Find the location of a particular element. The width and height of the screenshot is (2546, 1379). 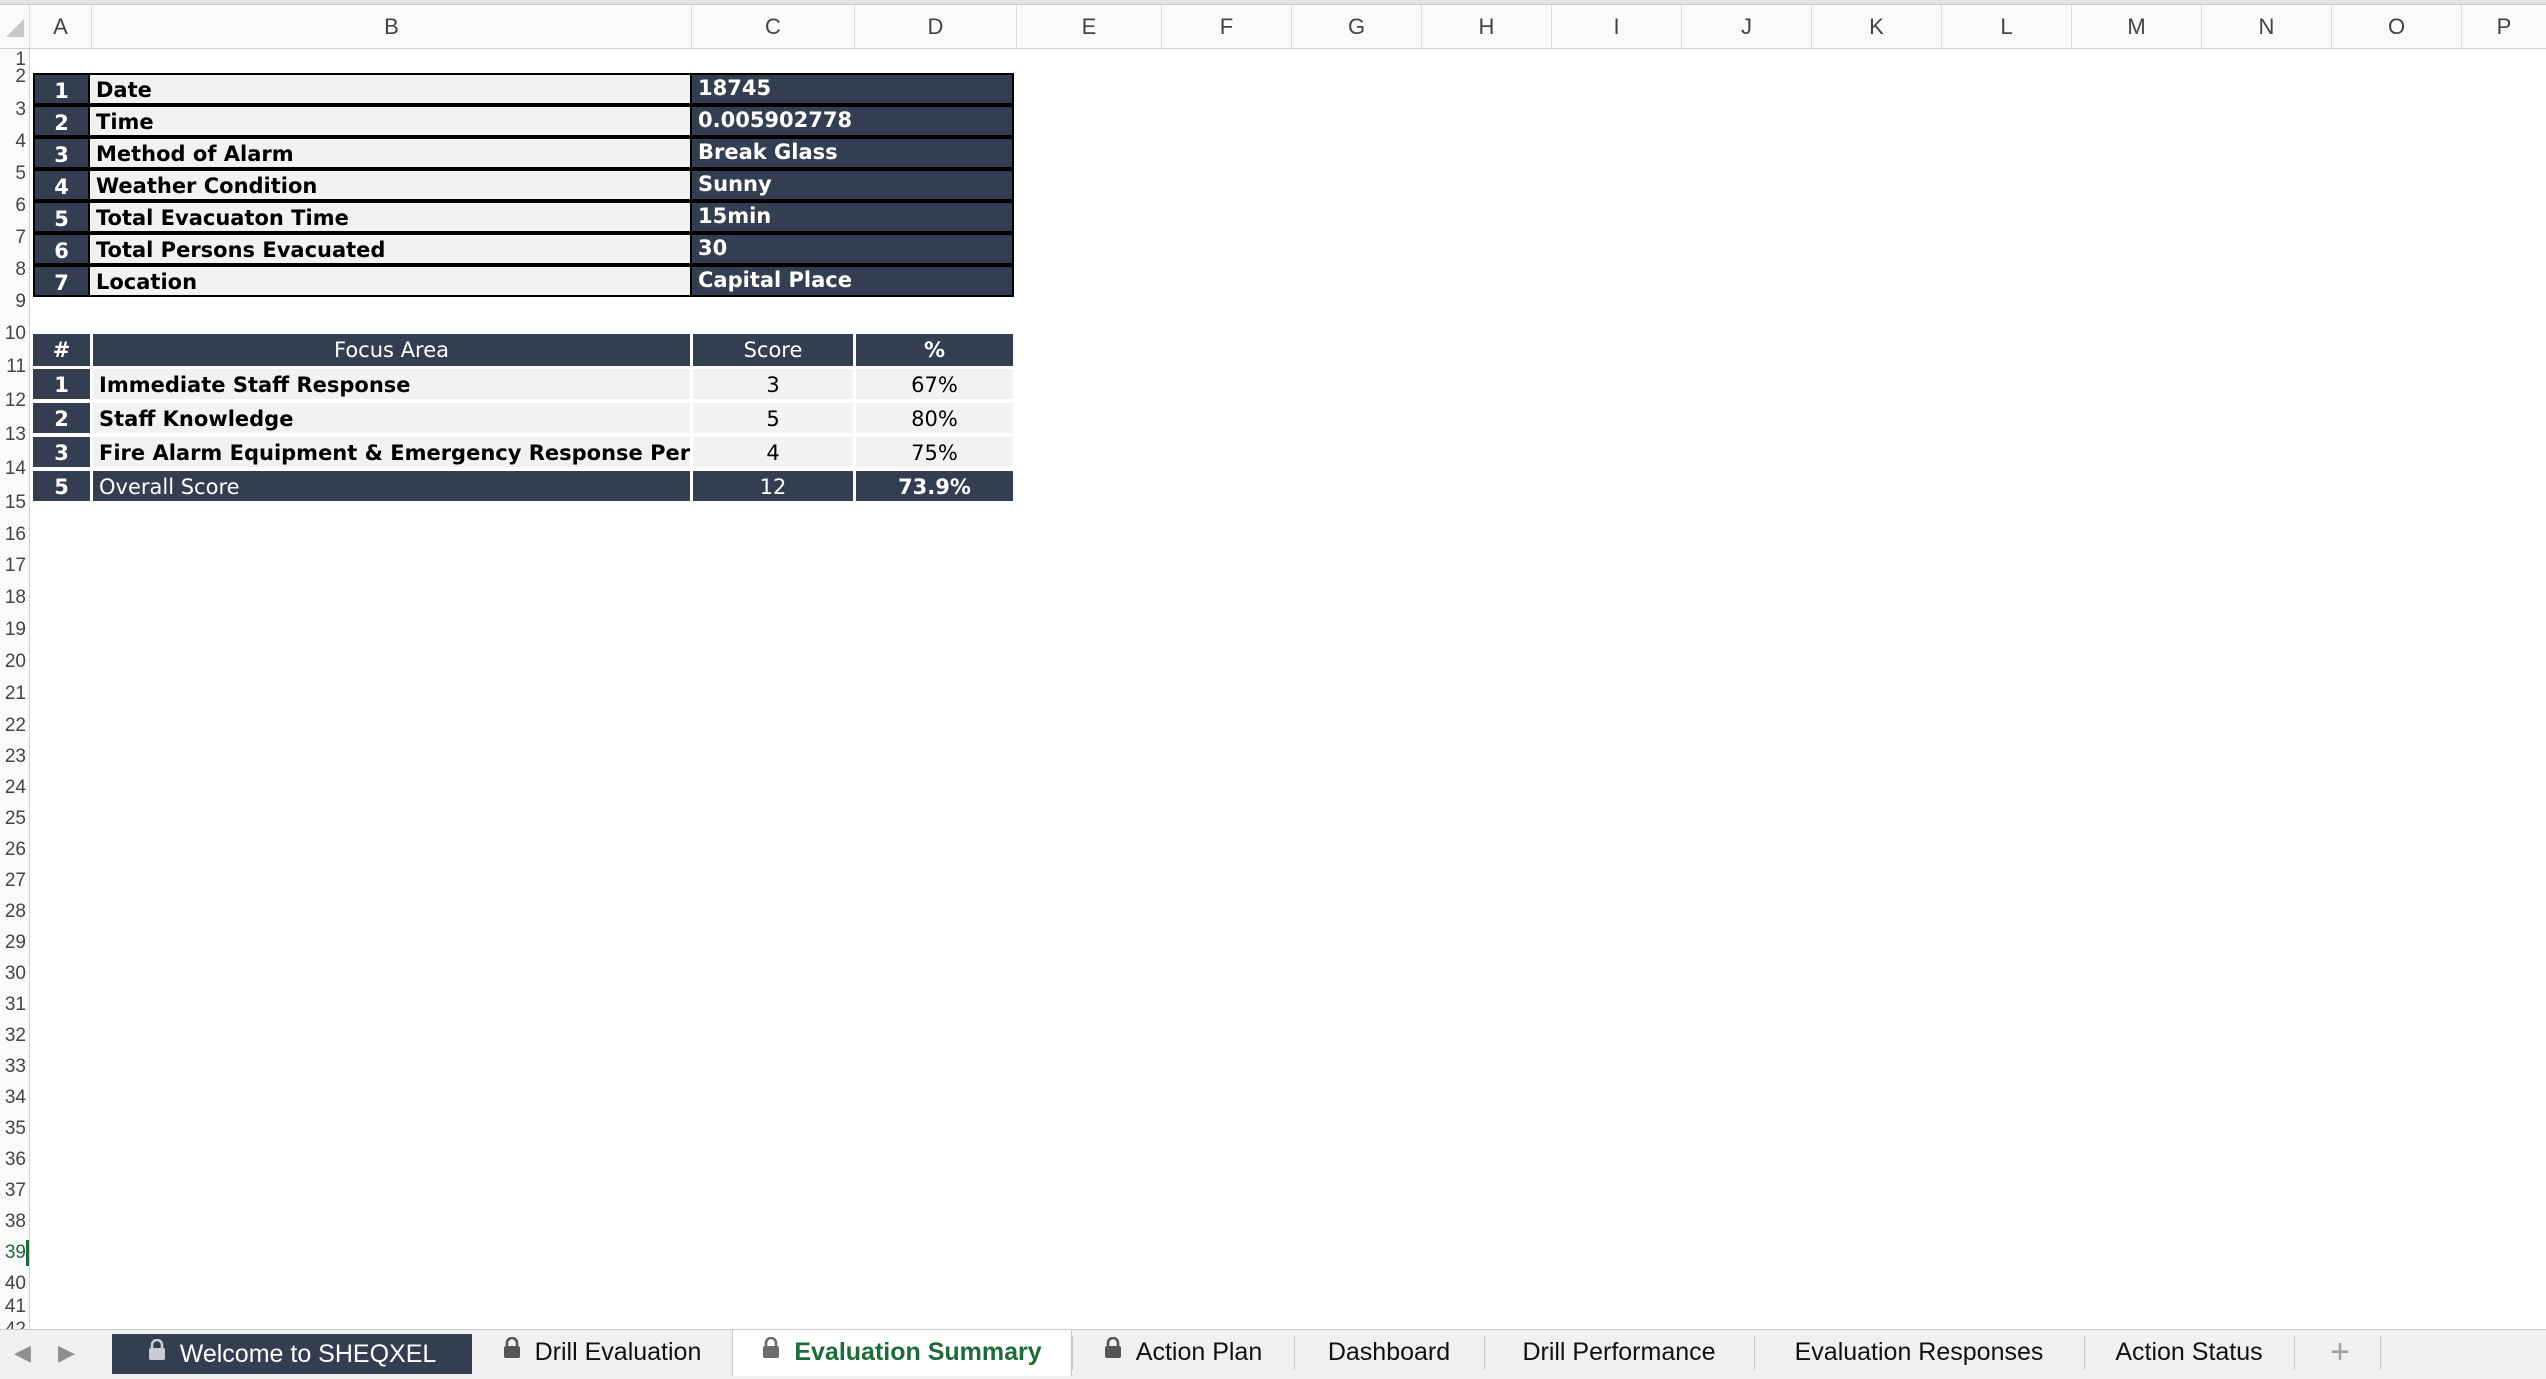

row-header-32: 32 is located at coordinates (13, 1036).